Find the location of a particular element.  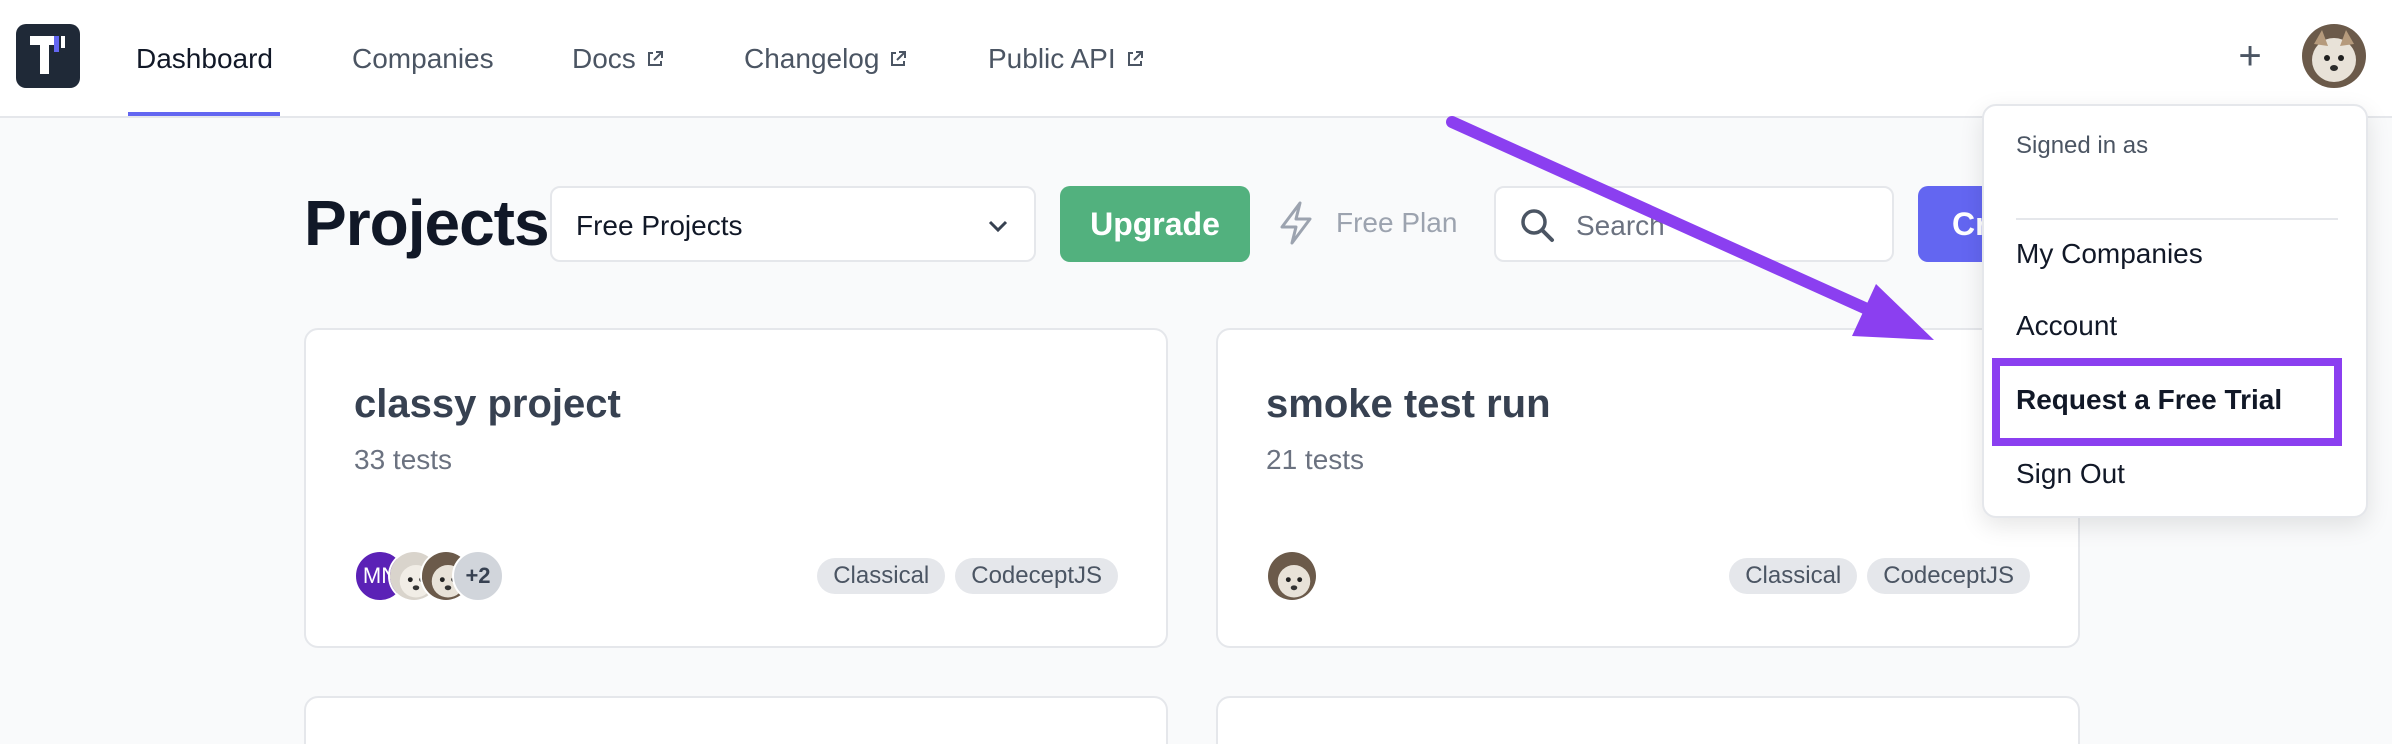

project-filter-value: Free Projects is located at coordinates (659, 225).